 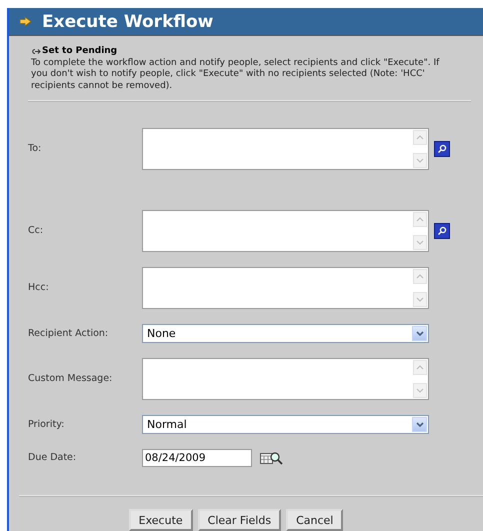 I want to click on field-label: Priority:, so click(x=47, y=424).